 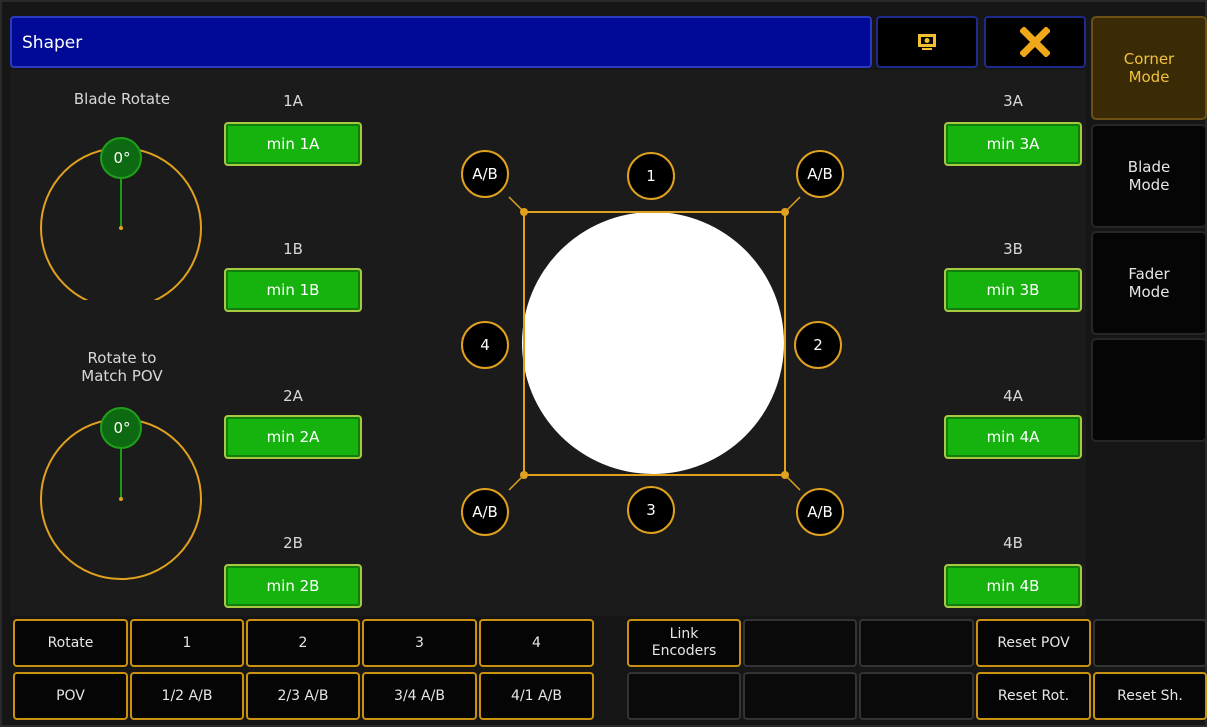 I want to click on blade-1a-label: 1A, so click(x=293, y=101).